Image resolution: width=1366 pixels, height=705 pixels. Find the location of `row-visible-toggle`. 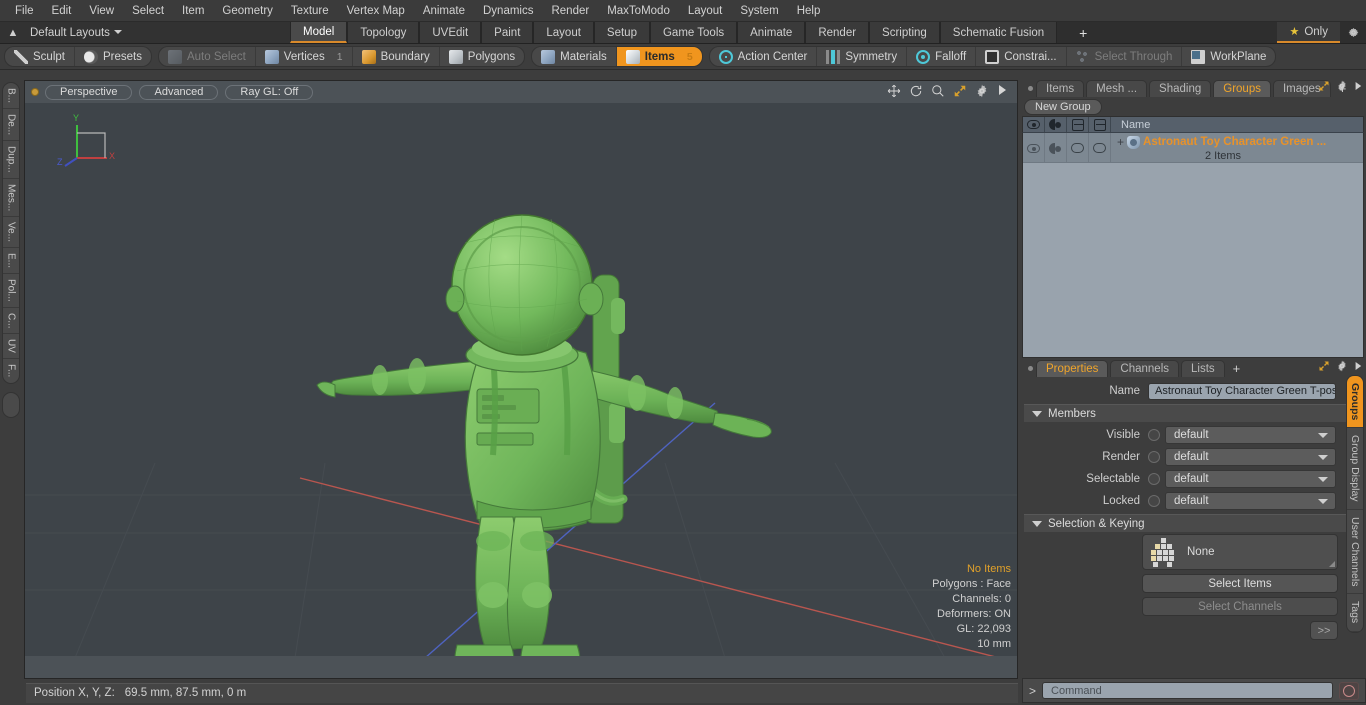

row-visible-toggle is located at coordinates (1034, 148).